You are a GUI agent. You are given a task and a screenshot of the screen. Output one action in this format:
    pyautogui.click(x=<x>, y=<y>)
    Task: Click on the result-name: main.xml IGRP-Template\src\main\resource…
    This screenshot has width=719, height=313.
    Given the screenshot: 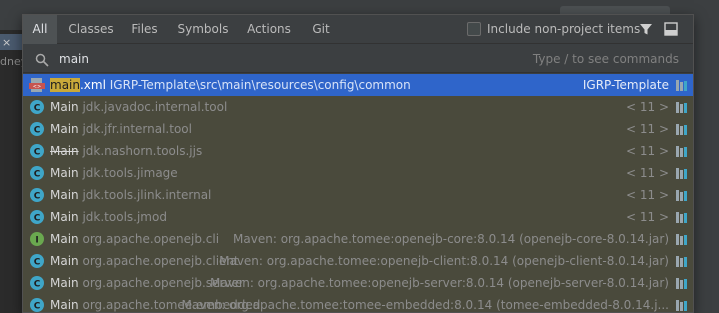 What is the action you would take?
    pyautogui.click(x=230, y=85)
    